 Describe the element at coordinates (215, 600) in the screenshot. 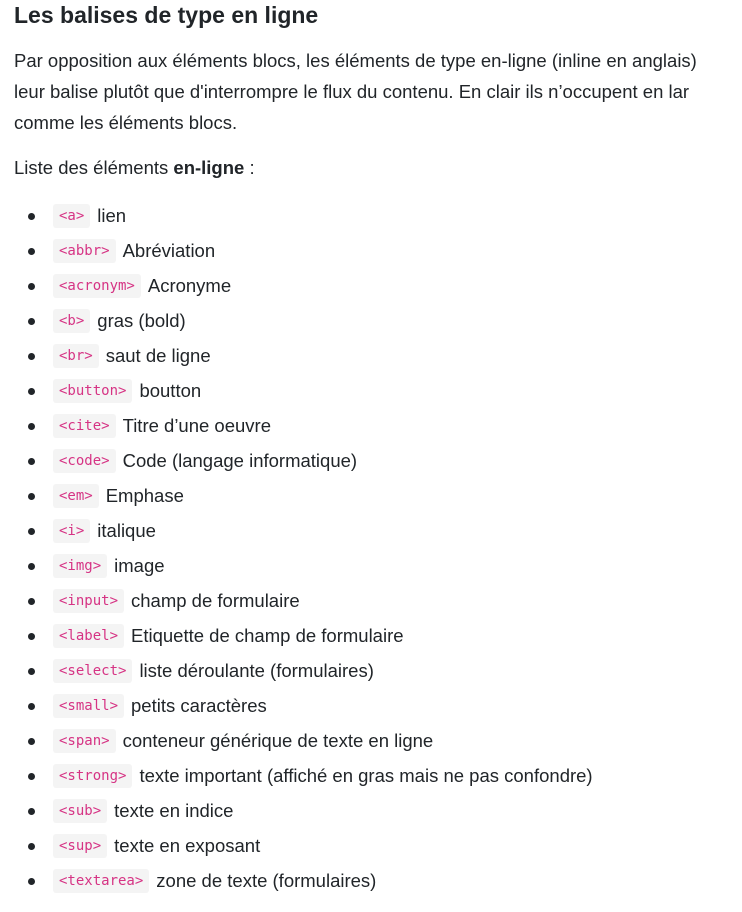

I see `item-description: champ de formulaire` at that location.